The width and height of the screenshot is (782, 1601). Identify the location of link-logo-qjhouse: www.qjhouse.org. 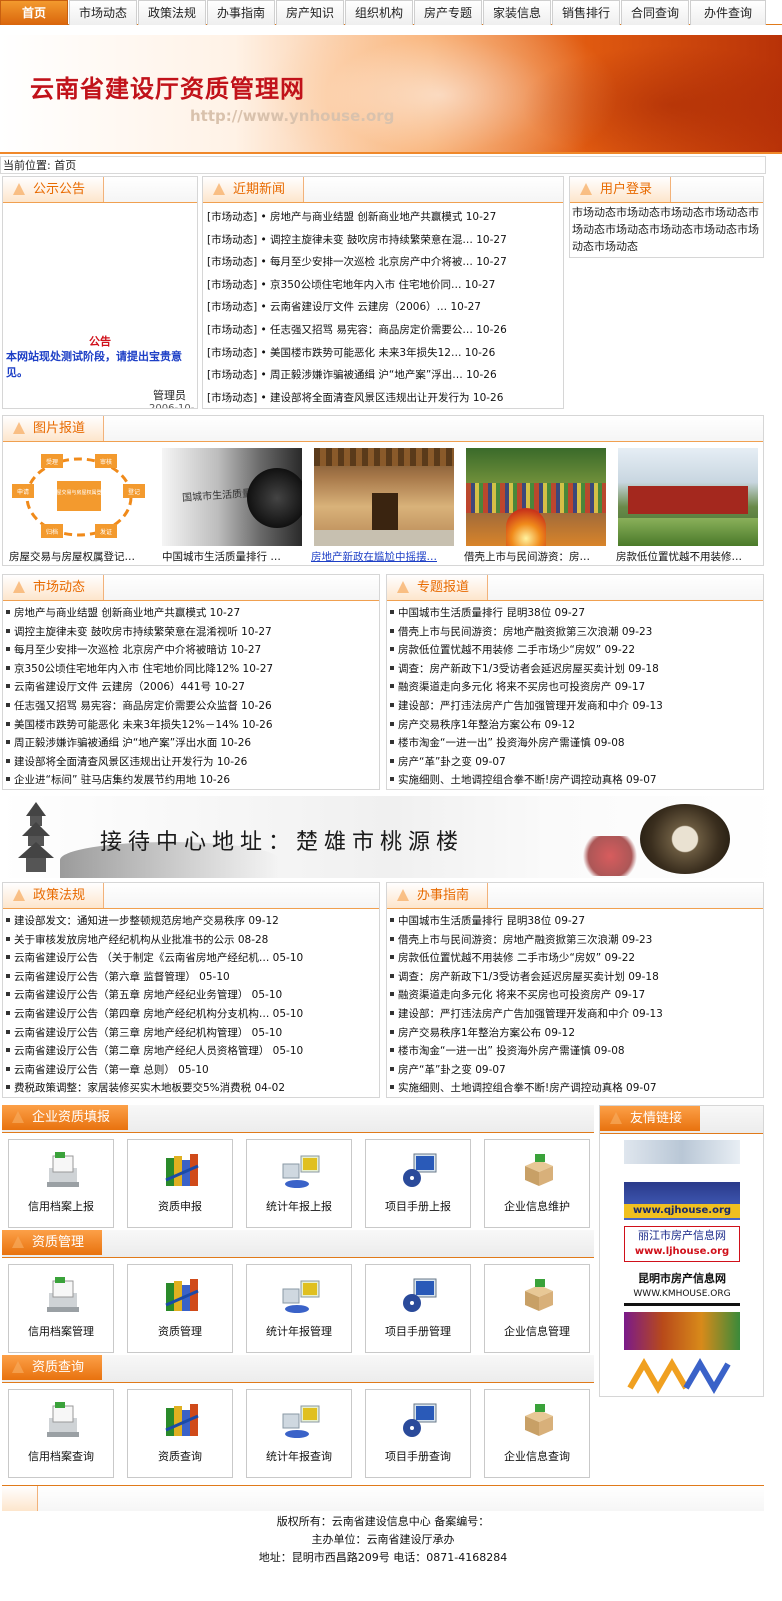
(682, 1201).